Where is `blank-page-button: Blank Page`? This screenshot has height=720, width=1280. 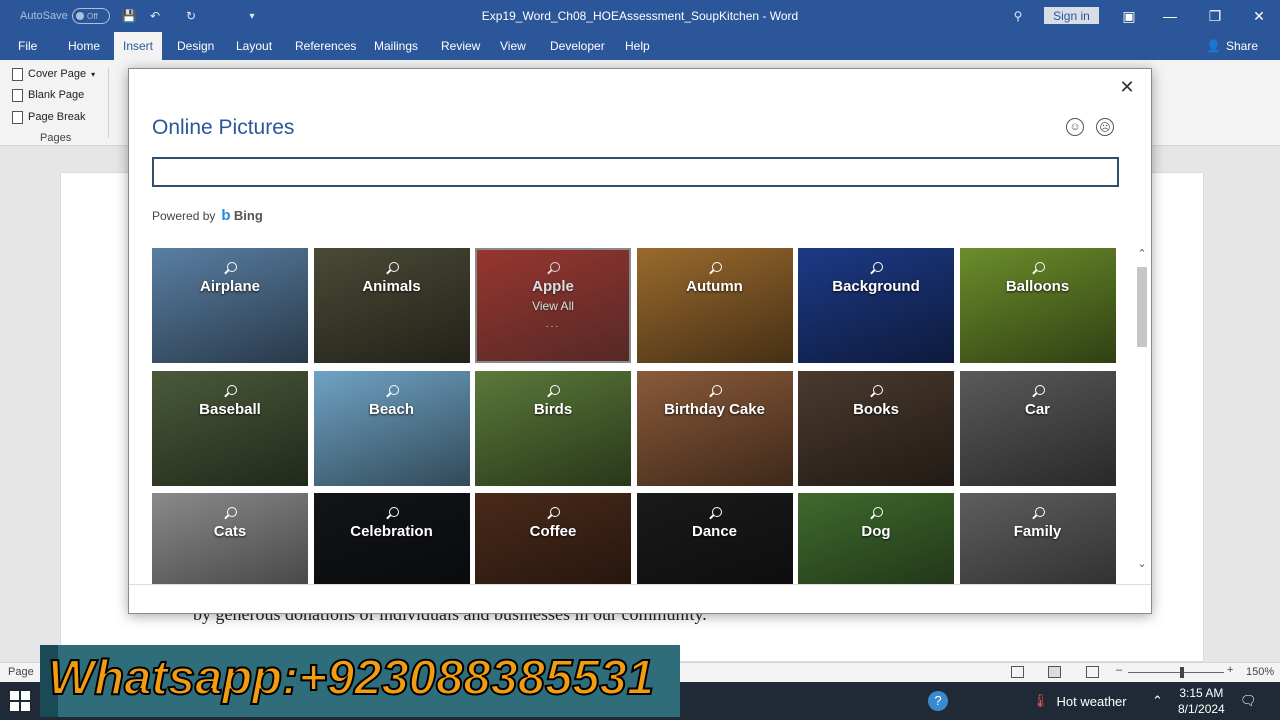
blank-page-button: Blank Page is located at coordinates (48, 95).